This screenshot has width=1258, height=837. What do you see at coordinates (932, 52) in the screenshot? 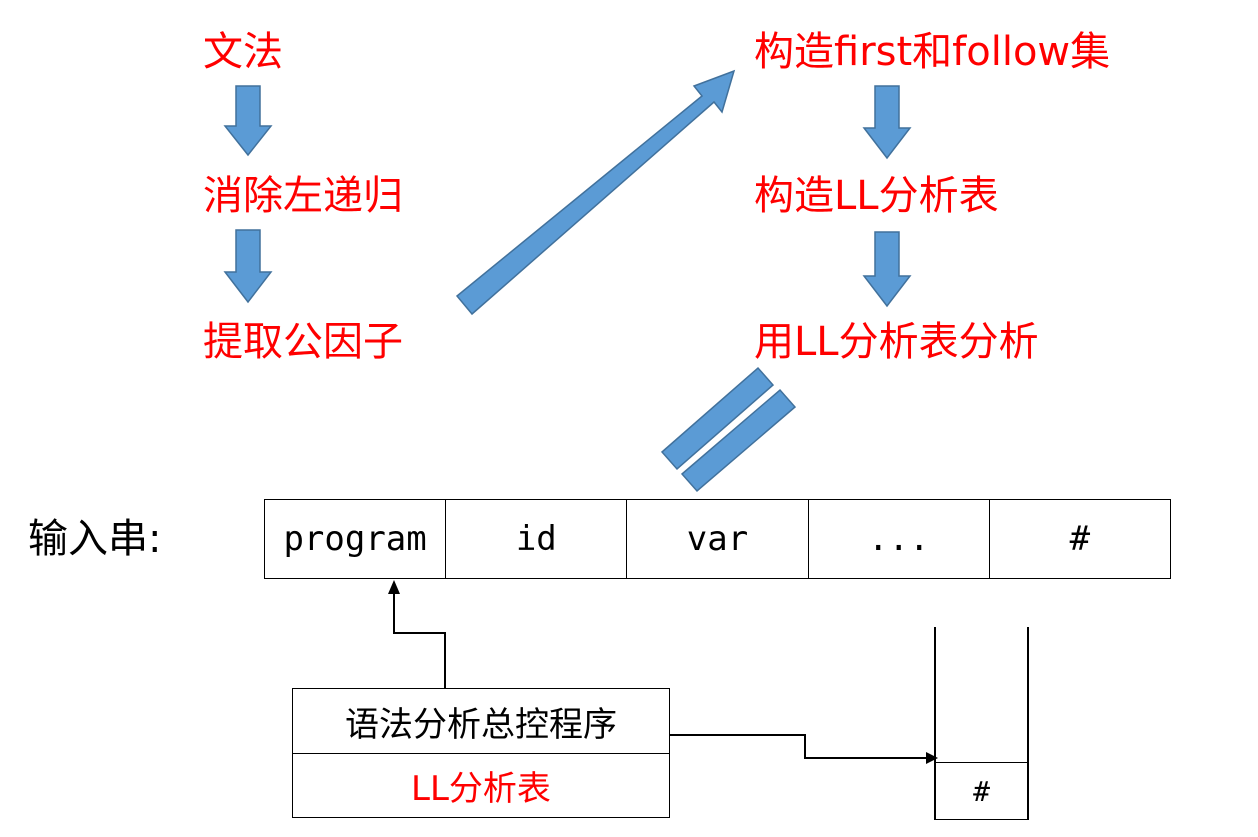
I see `step-build-first-follow: 构造first和follow集` at bounding box center [932, 52].